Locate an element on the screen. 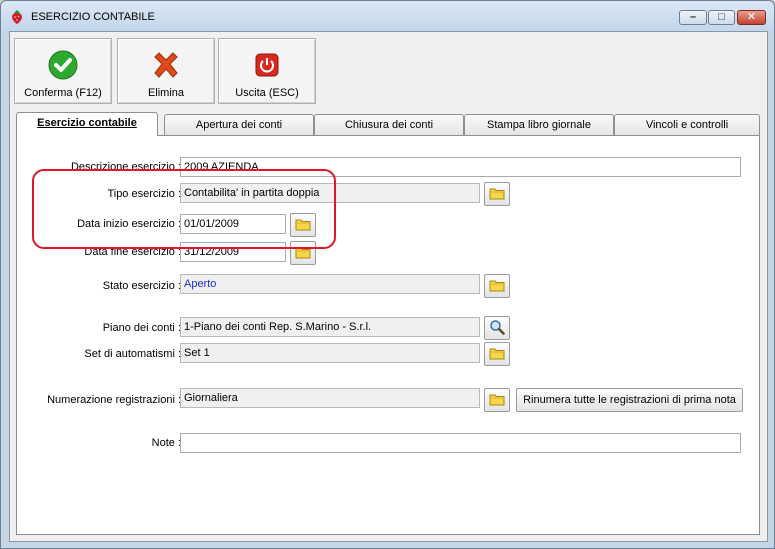 The height and width of the screenshot is (549, 775). tipo-label: Tipo esercizio : is located at coordinates (144, 194).